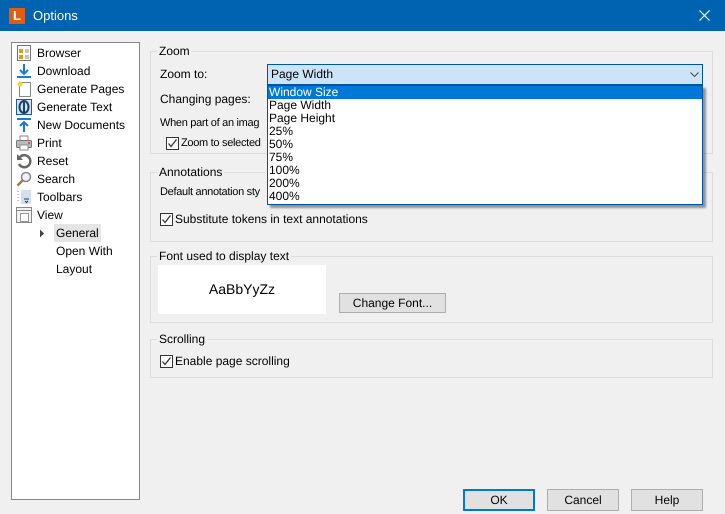 The width and height of the screenshot is (725, 514). What do you see at coordinates (485, 144) in the screenshot?
I see `dropdown-option: 50%` at bounding box center [485, 144].